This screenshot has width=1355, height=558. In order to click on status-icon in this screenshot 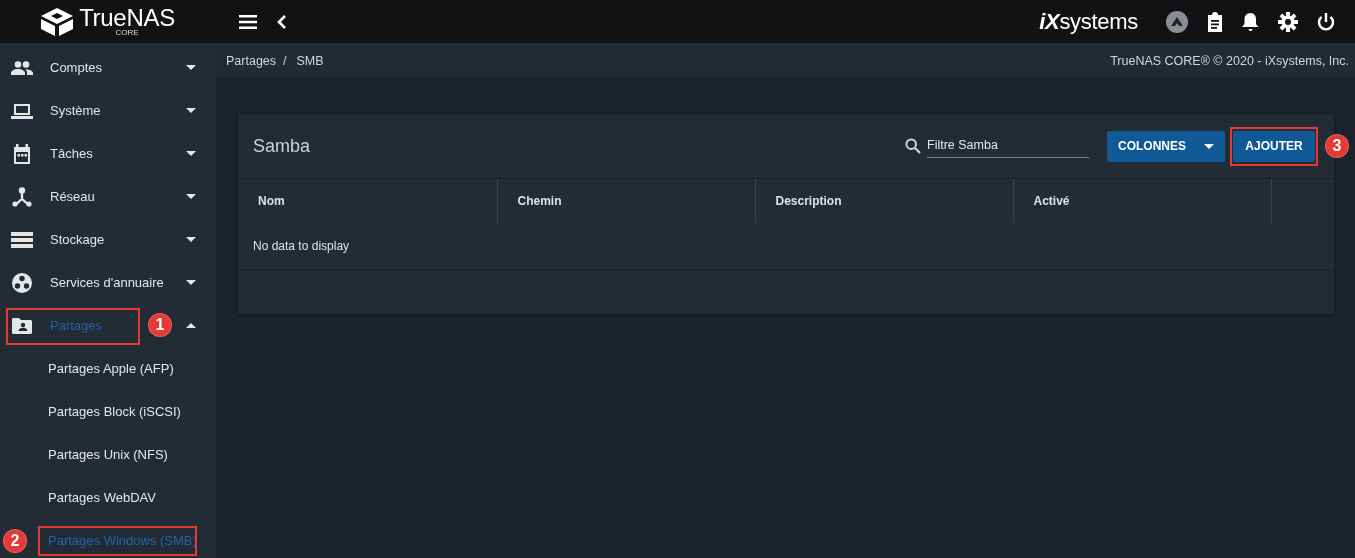, I will do `click(1177, 21)`.